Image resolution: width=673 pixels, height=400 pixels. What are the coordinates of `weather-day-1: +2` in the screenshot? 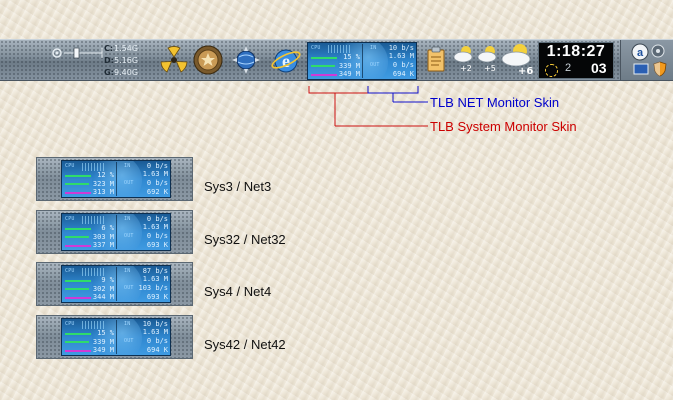 It's located at (464, 60).